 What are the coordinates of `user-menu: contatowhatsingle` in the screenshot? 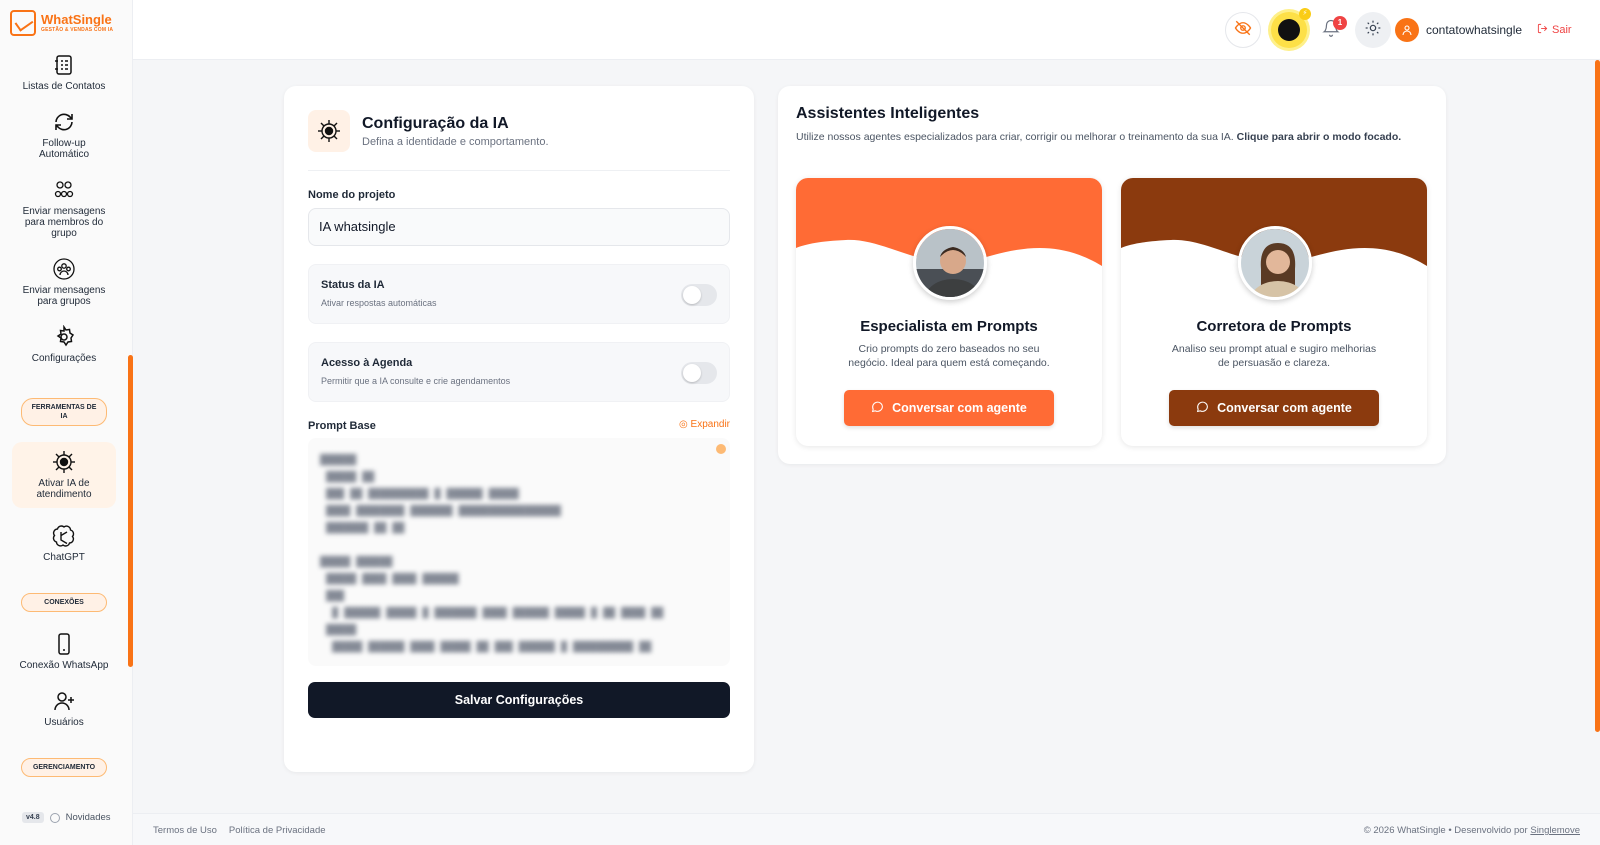 It's located at (1458, 30).